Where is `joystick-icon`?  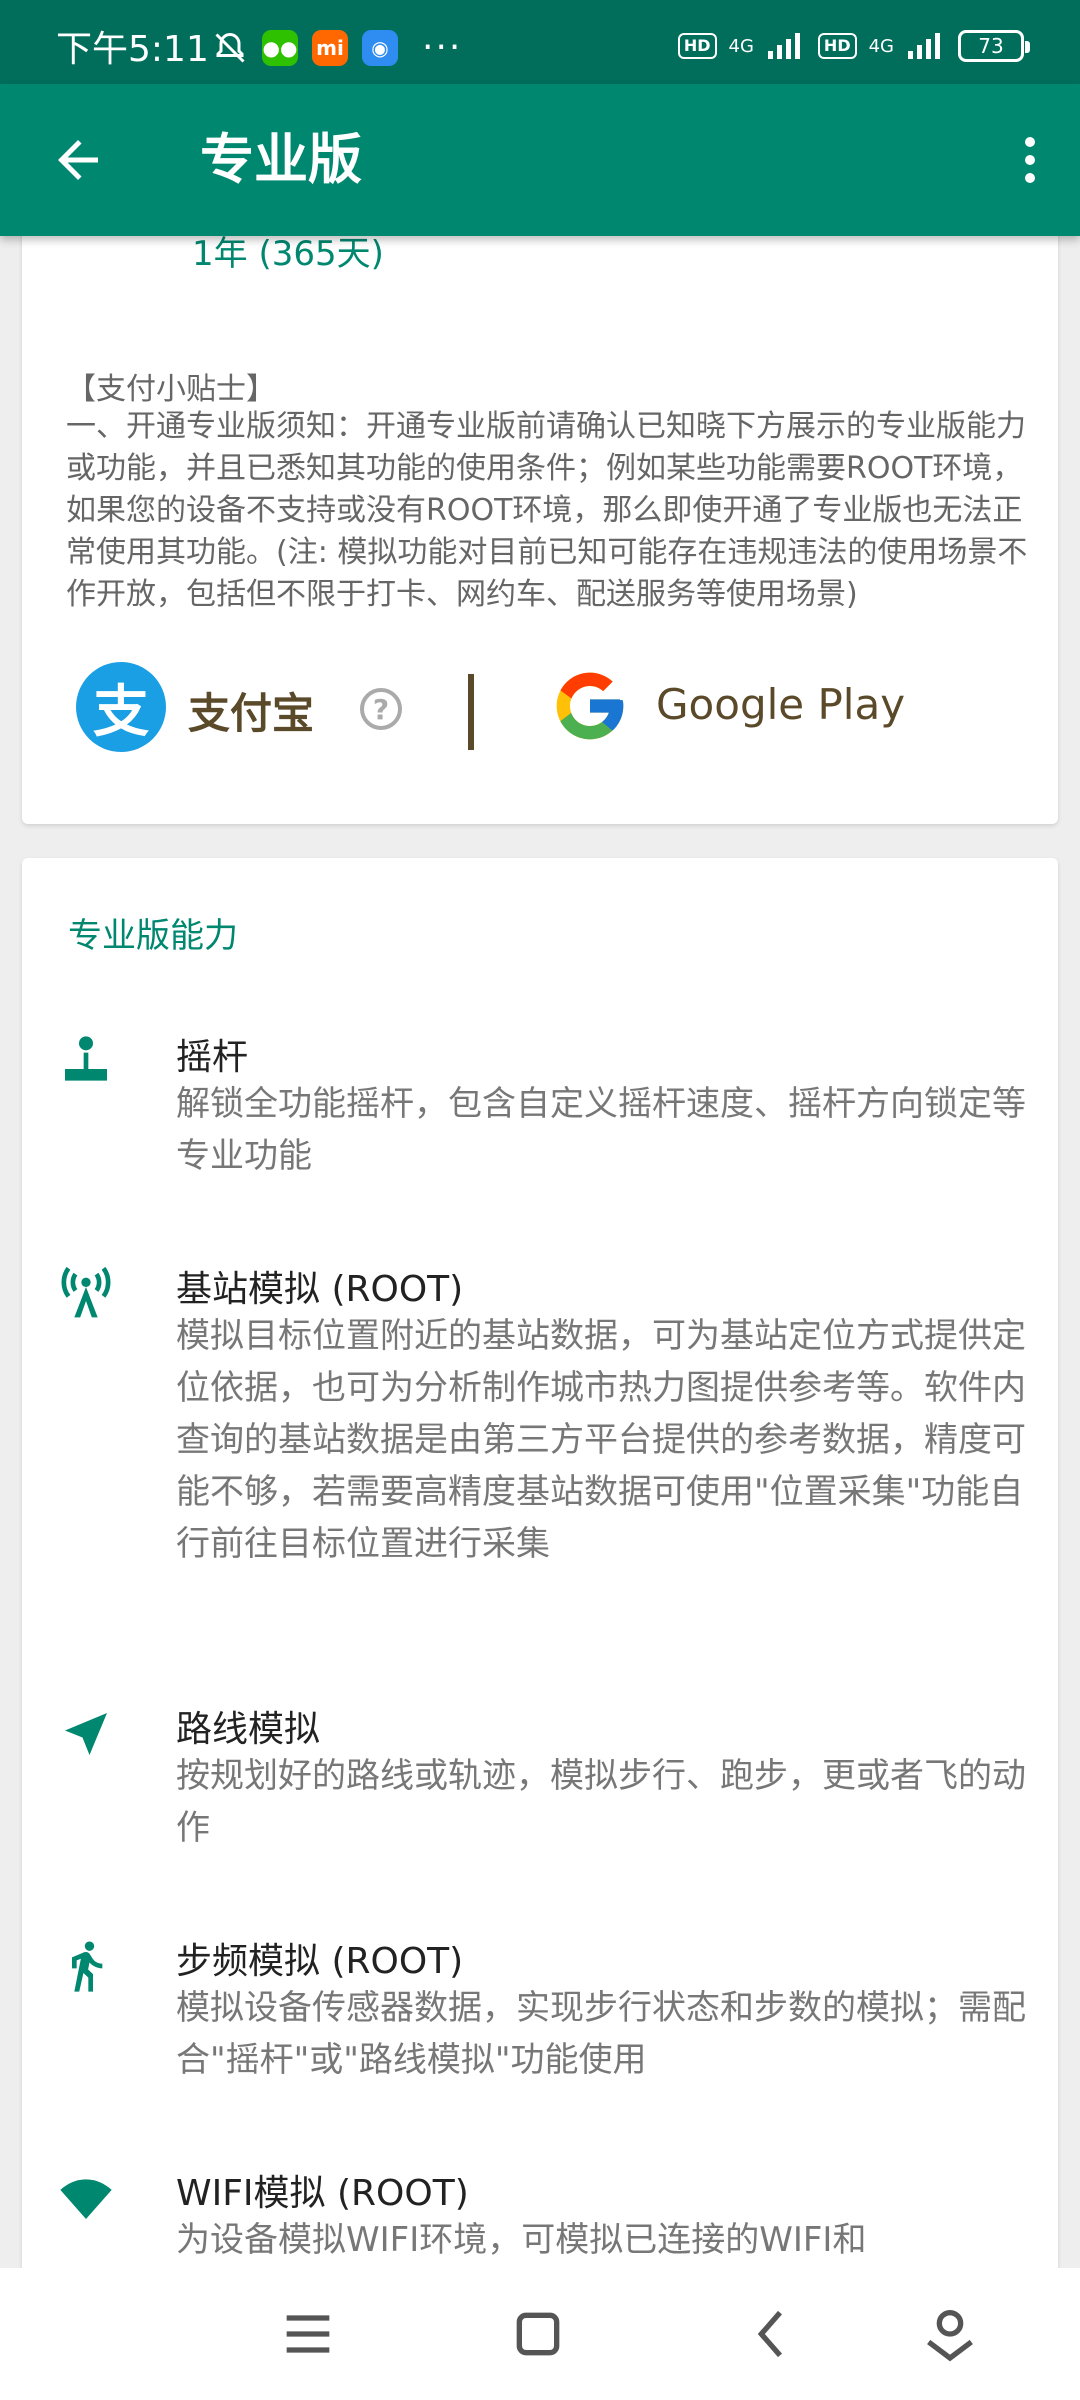 joystick-icon is located at coordinates (86, 1058).